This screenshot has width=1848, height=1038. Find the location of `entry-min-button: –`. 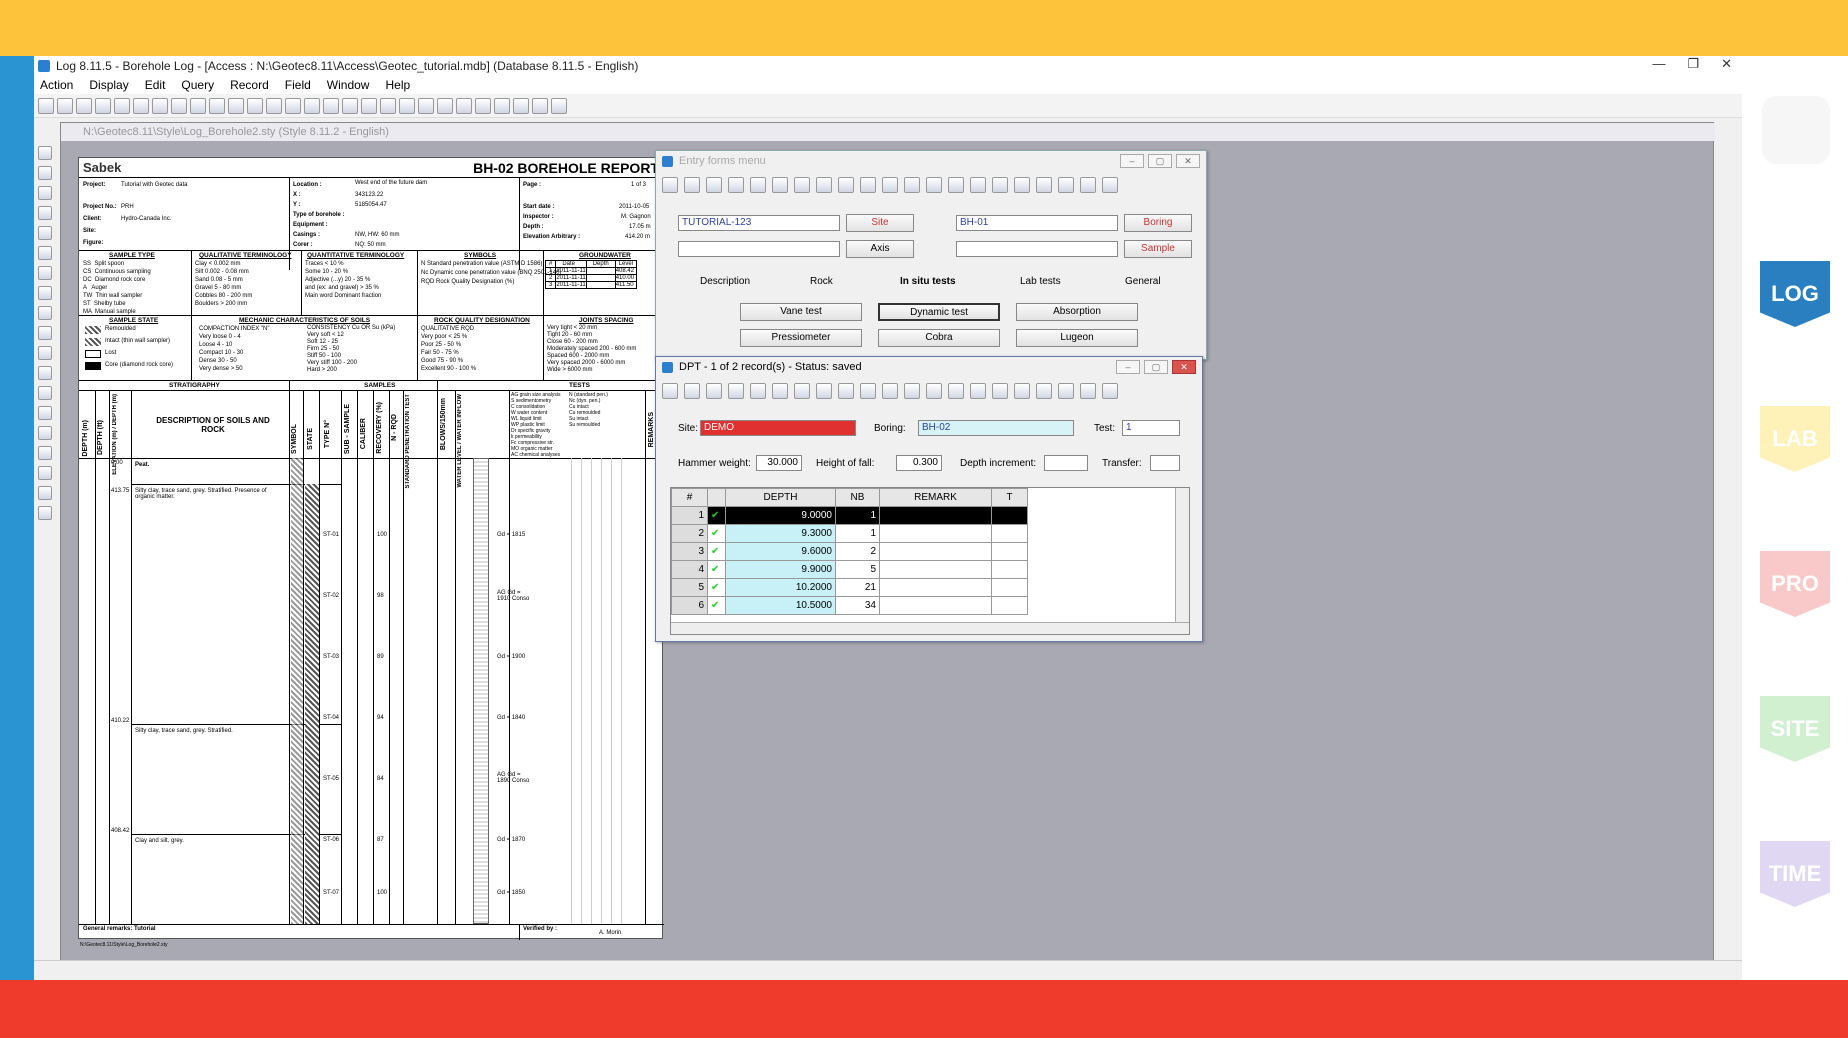

entry-min-button: – is located at coordinates (1132, 161).